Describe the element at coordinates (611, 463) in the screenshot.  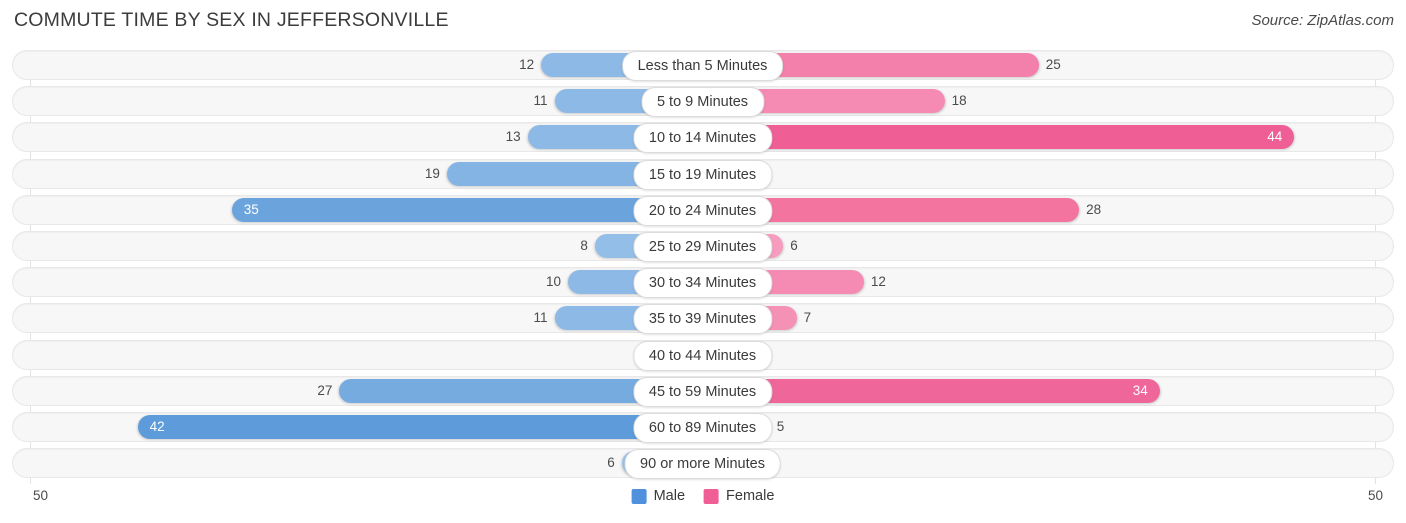
I see `bar-value-male: 6` at that location.